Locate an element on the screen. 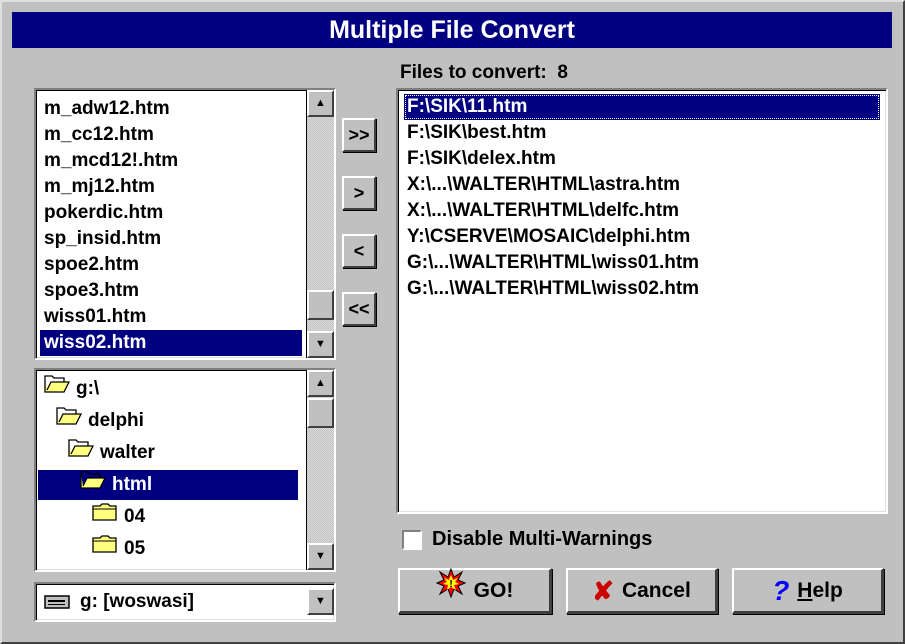 The image size is (905, 644). drive-value: g: [woswasi] is located at coordinates (137, 601).